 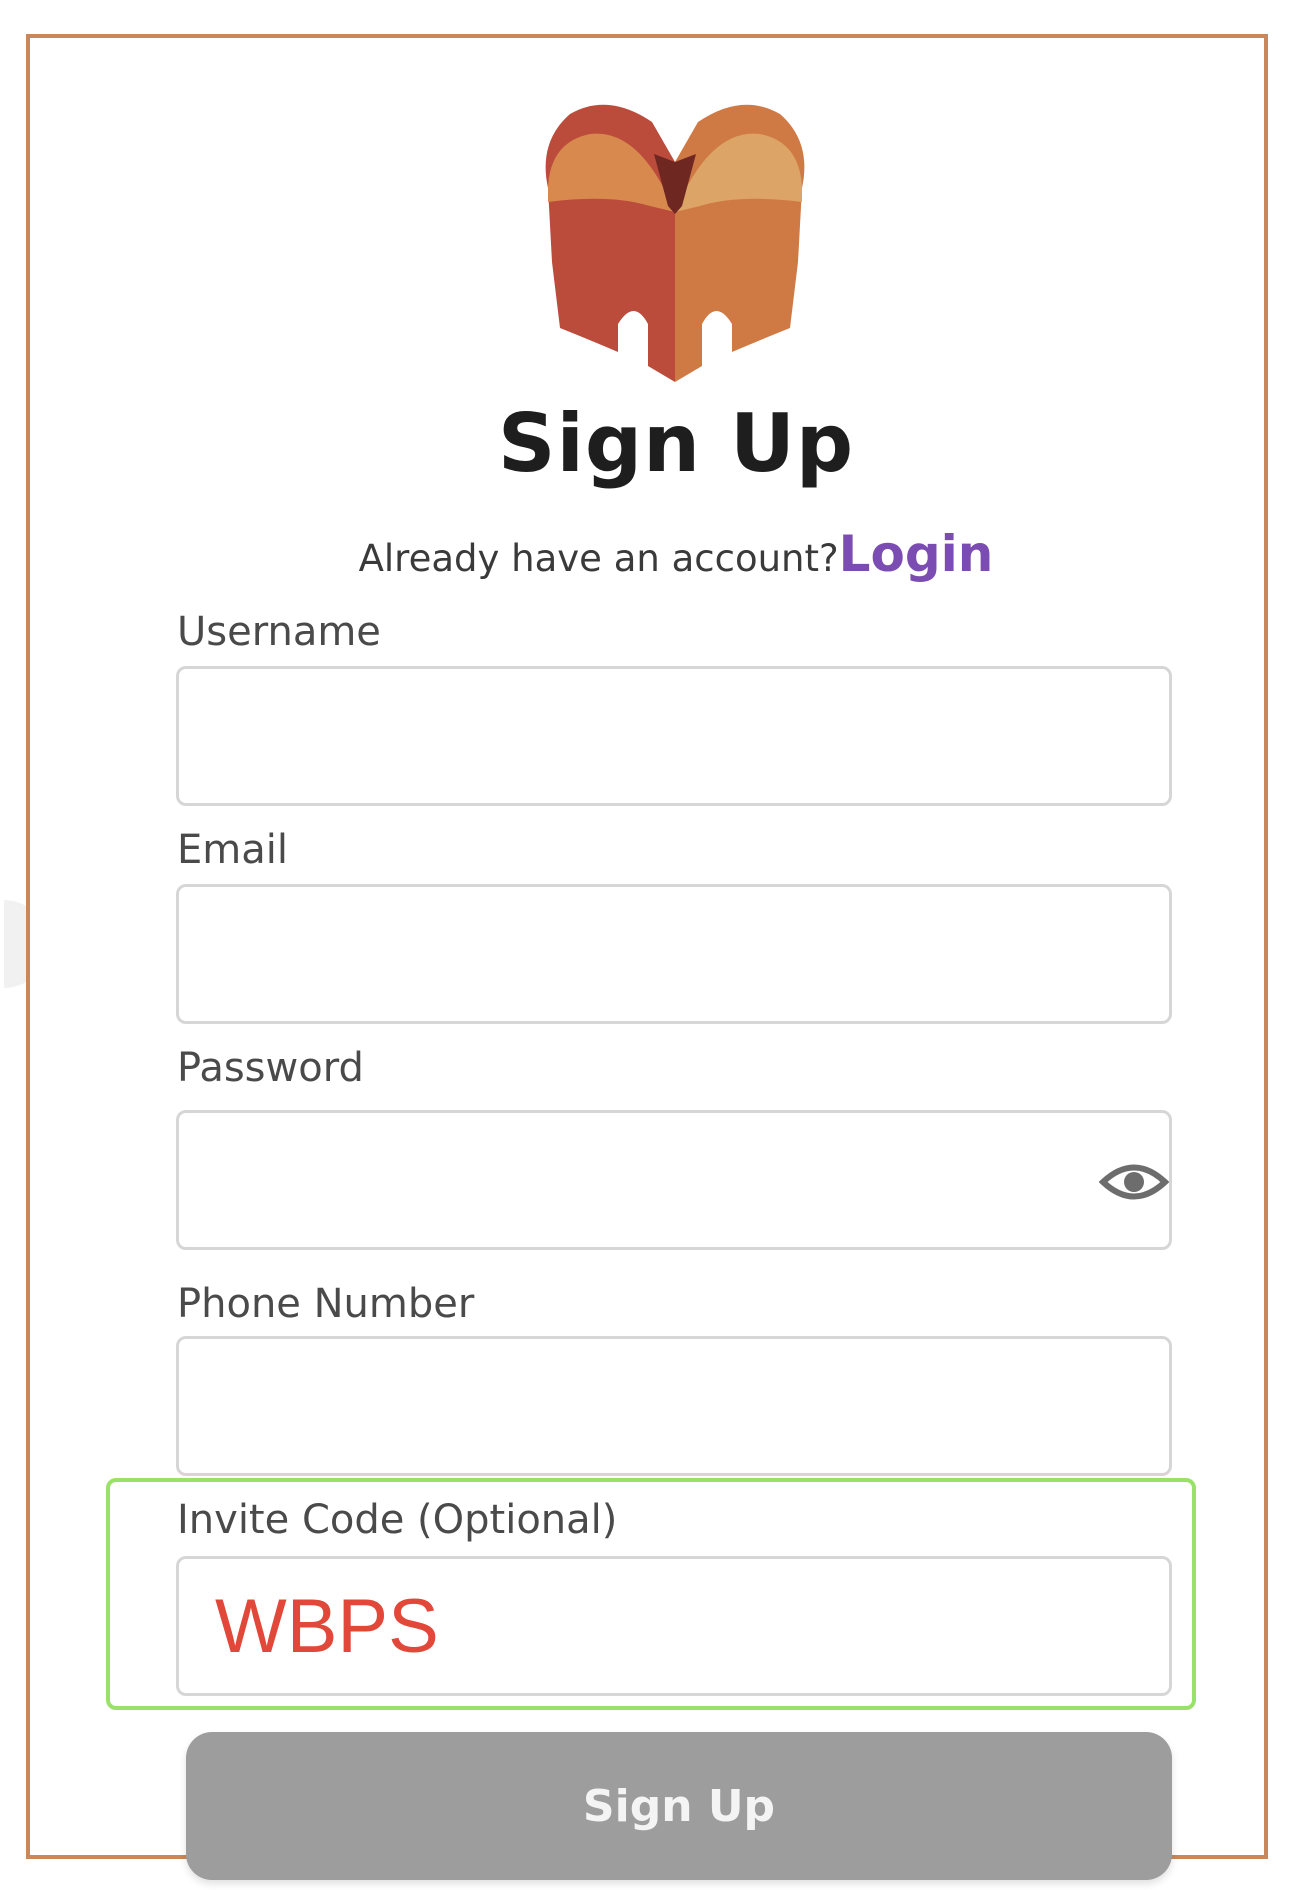 What do you see at coordinates (270, 1068) in the screenshot?
I see `password-label: Password` at bounding box center [270, 1068].